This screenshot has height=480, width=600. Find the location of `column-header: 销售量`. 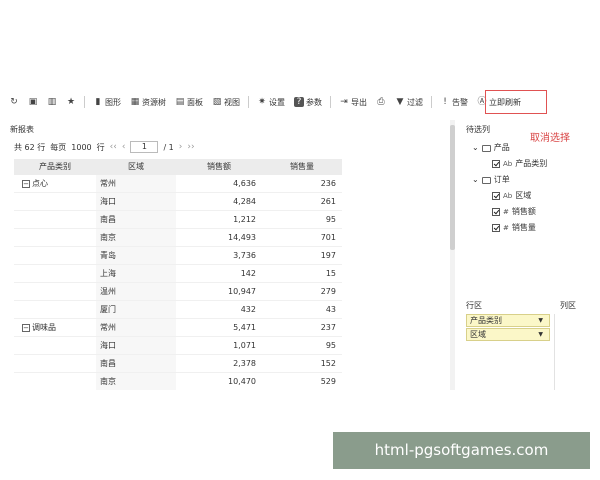

column-header: 销售量 is located at coordinates (302, 167).